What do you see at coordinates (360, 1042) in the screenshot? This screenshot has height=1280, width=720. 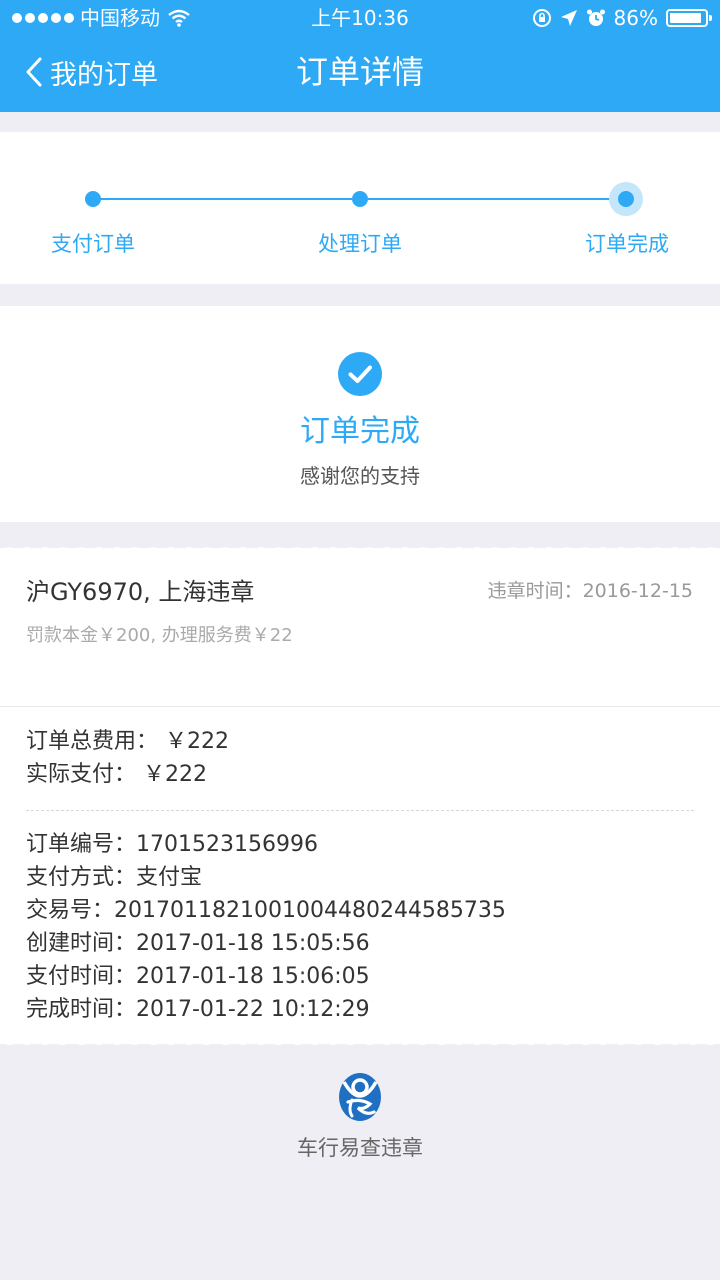 I see `receipt-bottom-edge` at bounding box center [360, 1042].